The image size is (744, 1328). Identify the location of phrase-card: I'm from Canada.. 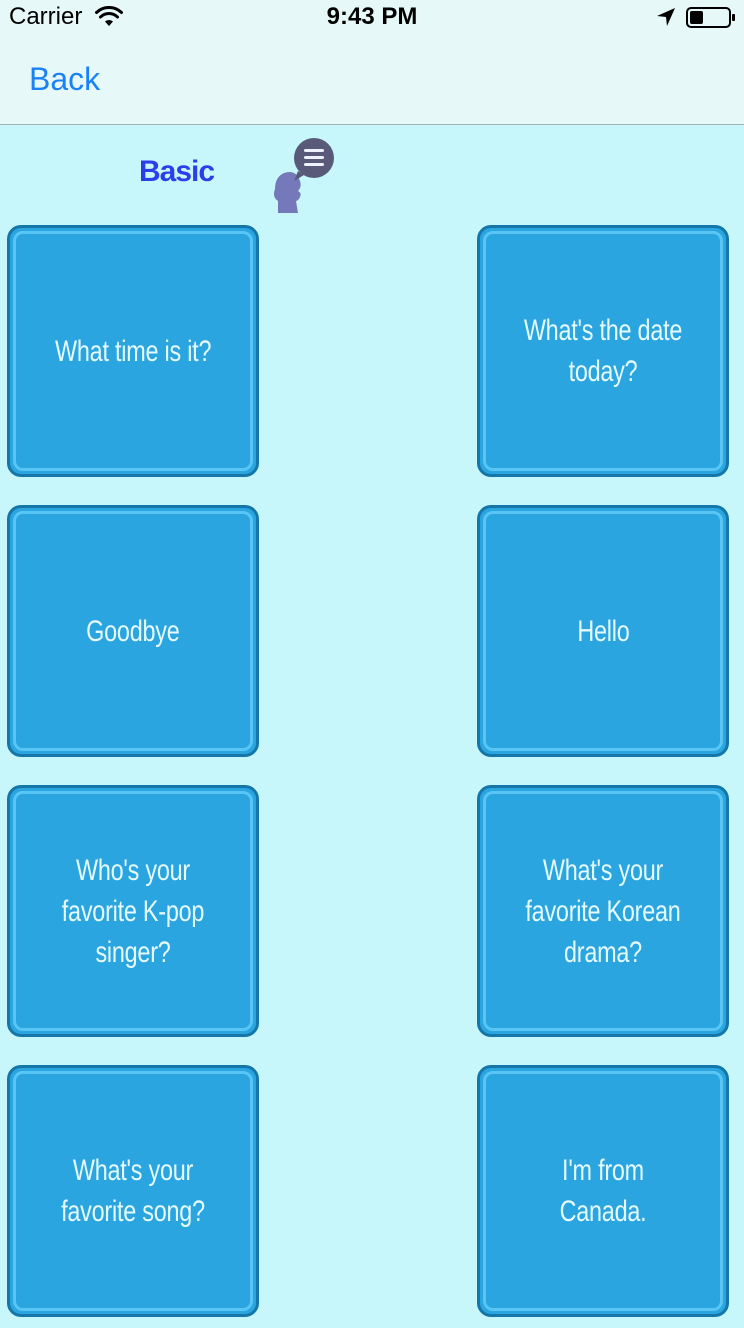
(603, 1191).